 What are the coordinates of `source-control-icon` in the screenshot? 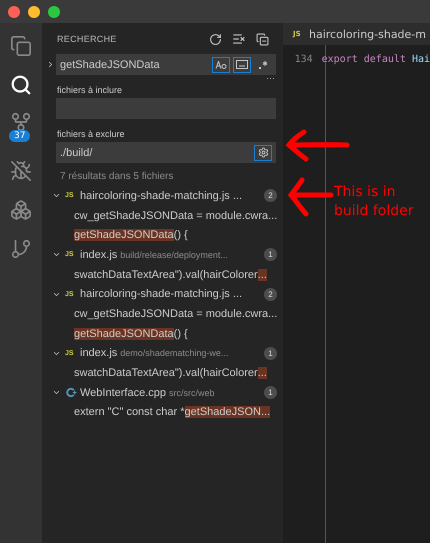 It's located at (21, 122).